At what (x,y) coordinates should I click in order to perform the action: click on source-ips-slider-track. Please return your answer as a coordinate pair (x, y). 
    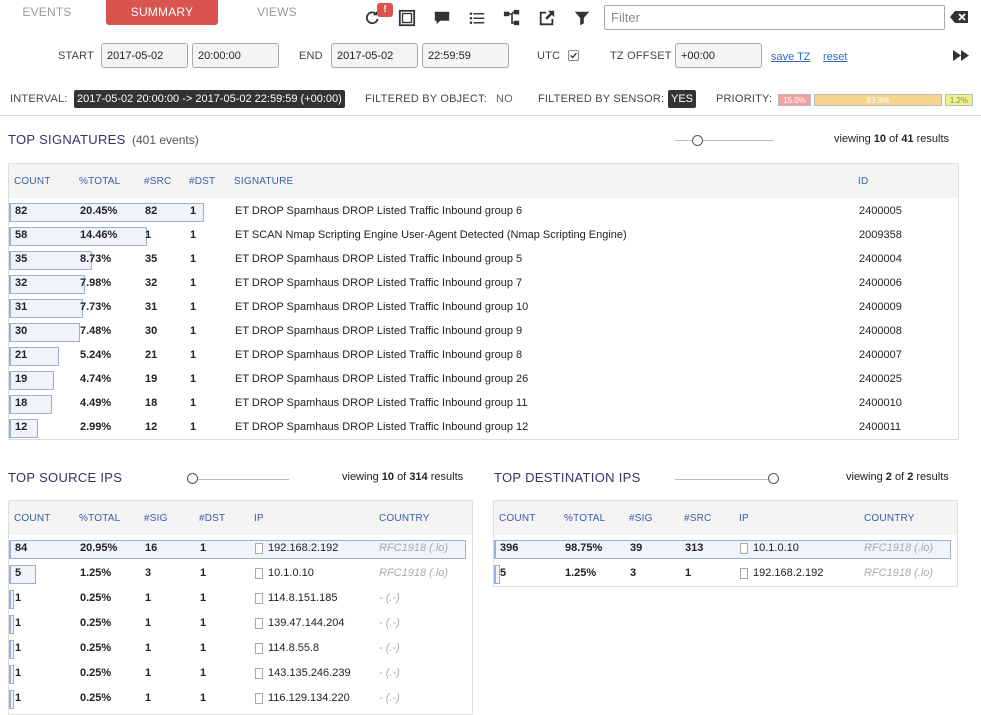
    Looking at the image, I should click on (239, 479).